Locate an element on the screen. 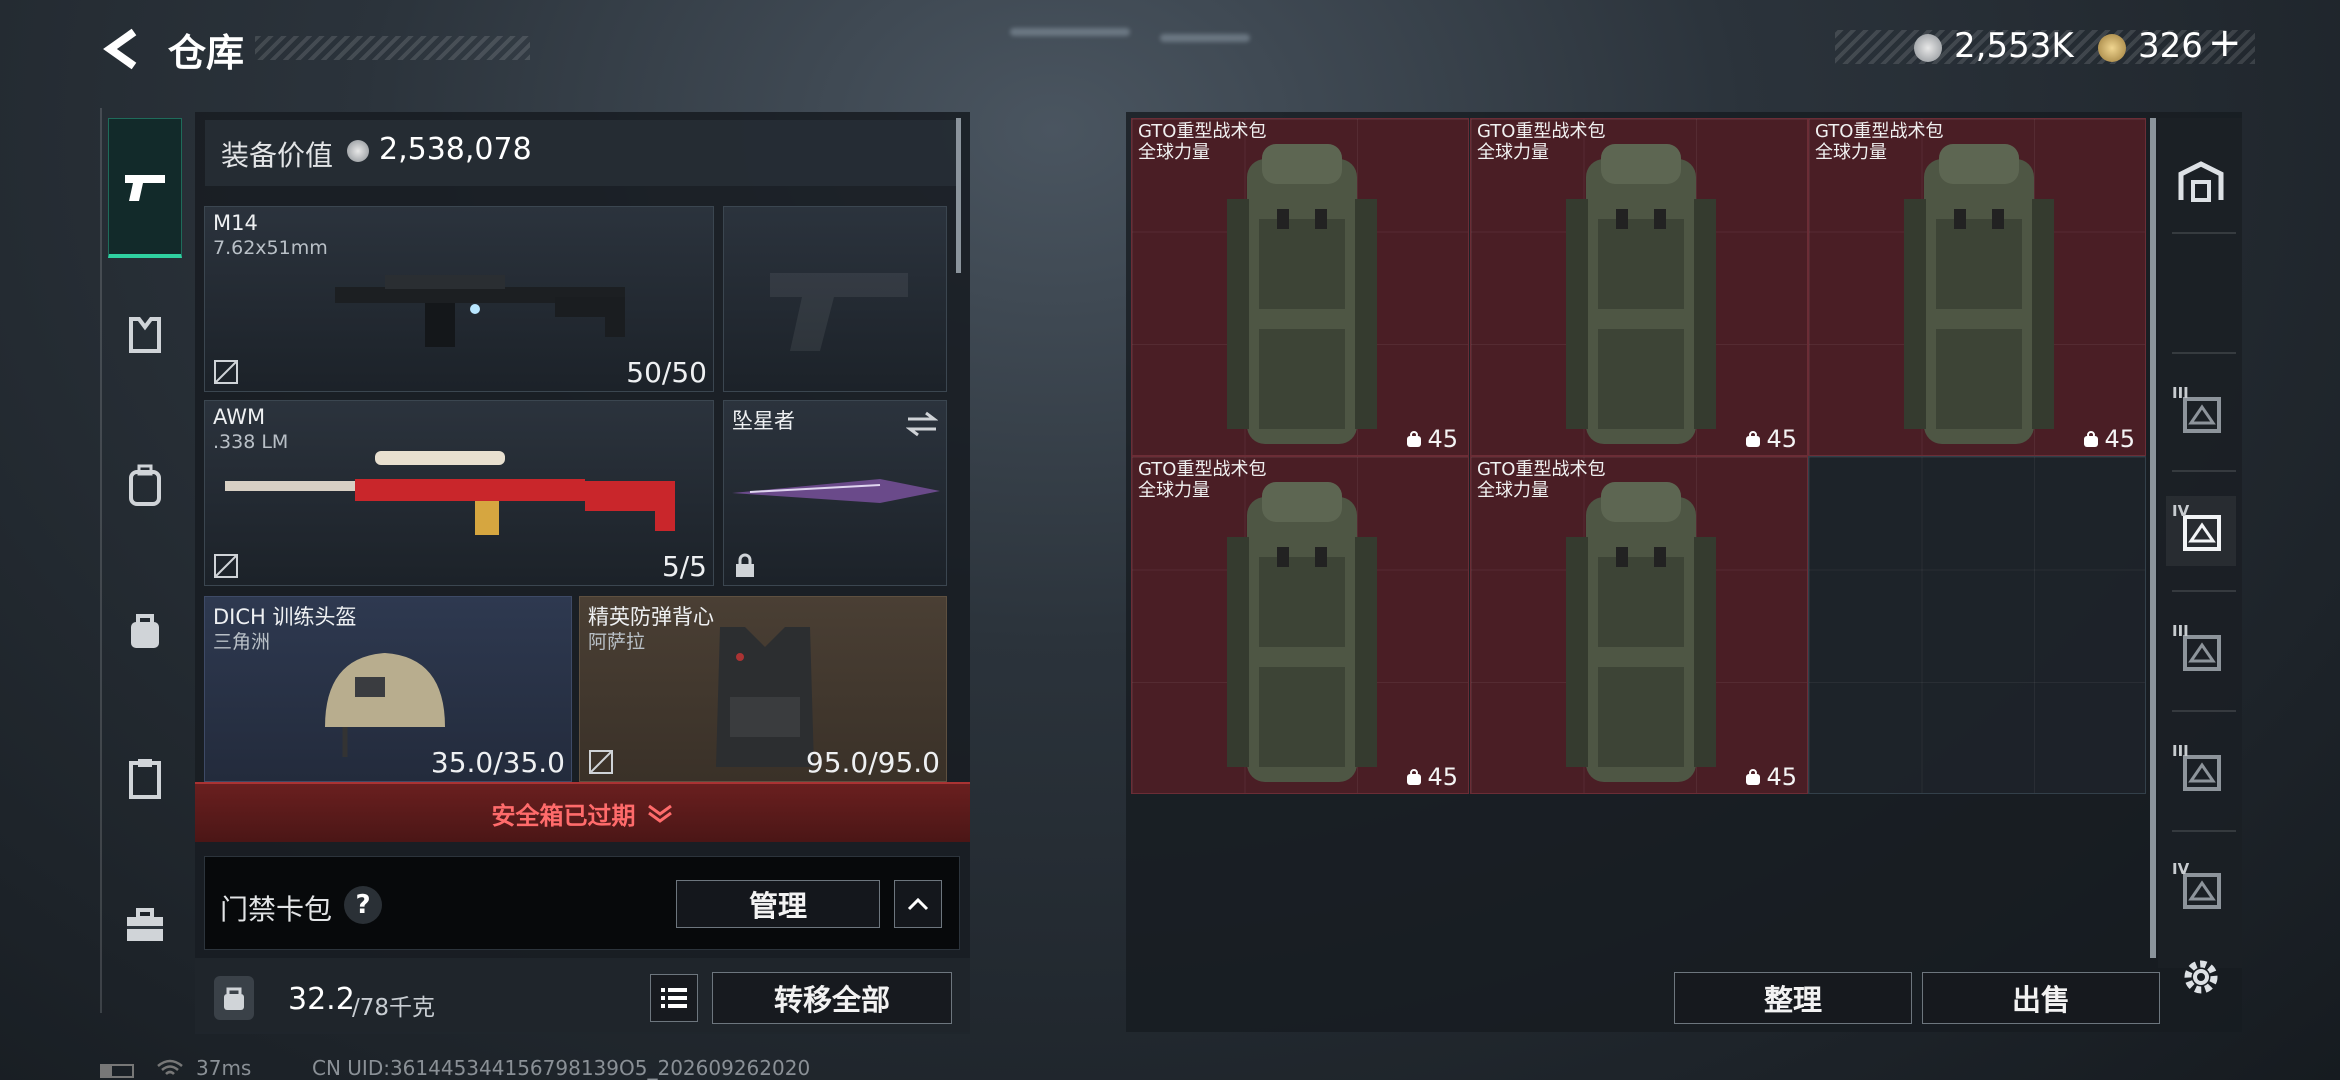 The width and height of the screenshot is (2340, 1080). warehouse-icon is located at coordinates (2201, 181).